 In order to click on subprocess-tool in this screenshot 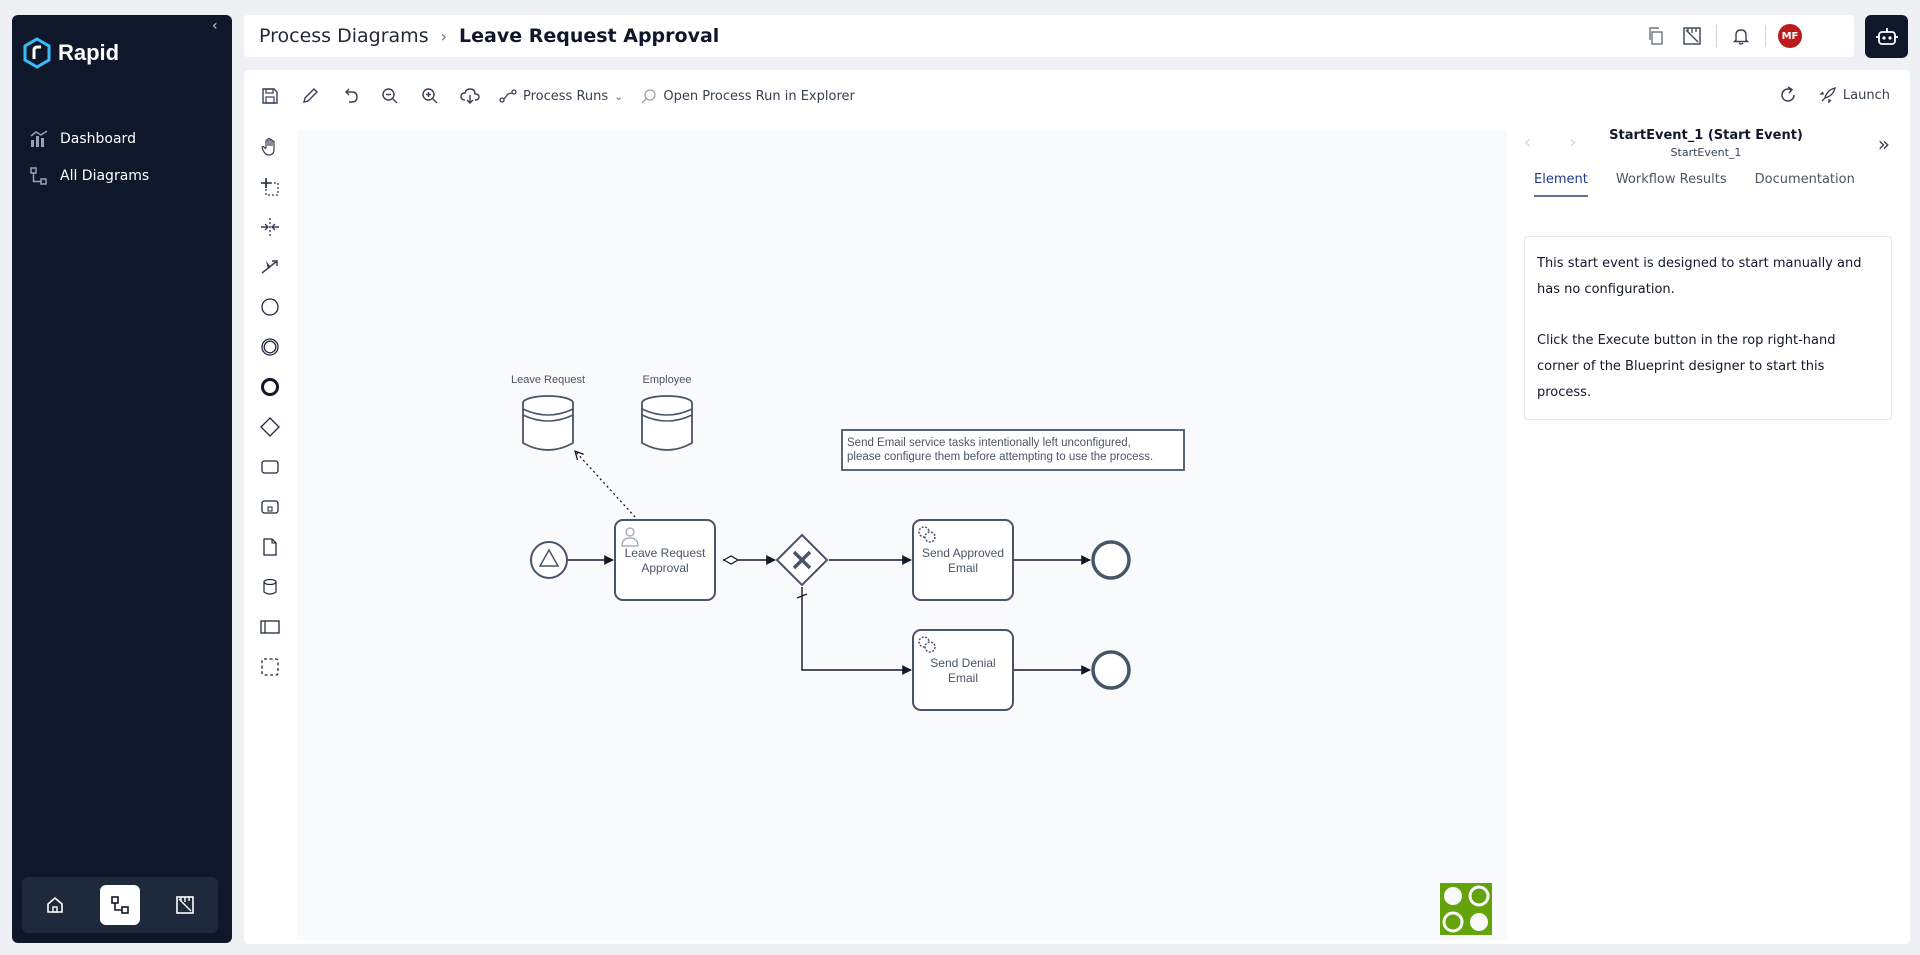, I will do `click(270, 507)`.